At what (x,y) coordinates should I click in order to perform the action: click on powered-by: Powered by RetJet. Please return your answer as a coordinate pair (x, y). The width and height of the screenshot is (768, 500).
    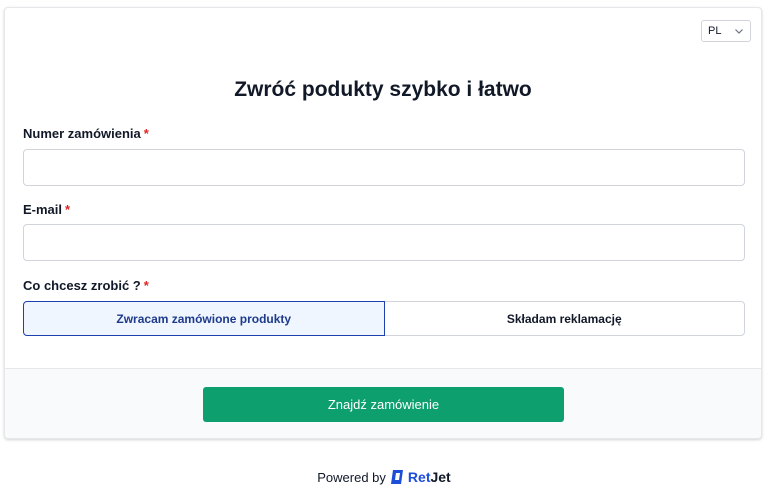
    Looking at the image, I should click on (384, 477).